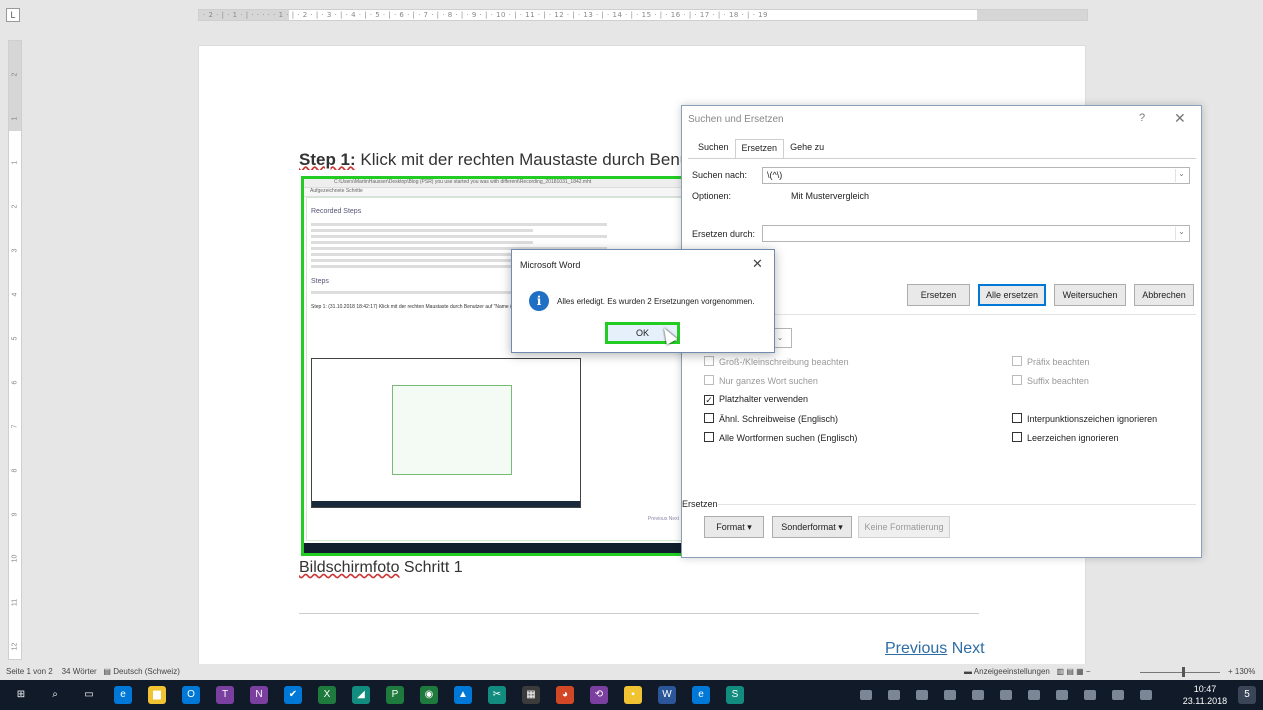 Image resolution: width=1263 pixels, height=710 pixels. I want to click on steps-recorder-icon: ⟲, so click(599, 695).